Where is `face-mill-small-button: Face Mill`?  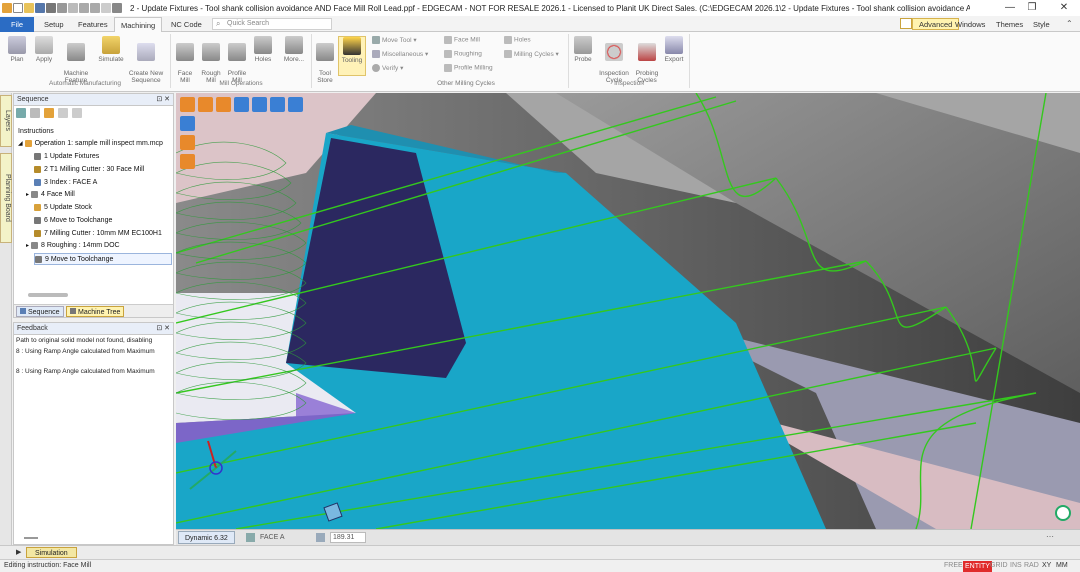
face-mill-small-button: Face Mill is located at coordinates (462, 40).